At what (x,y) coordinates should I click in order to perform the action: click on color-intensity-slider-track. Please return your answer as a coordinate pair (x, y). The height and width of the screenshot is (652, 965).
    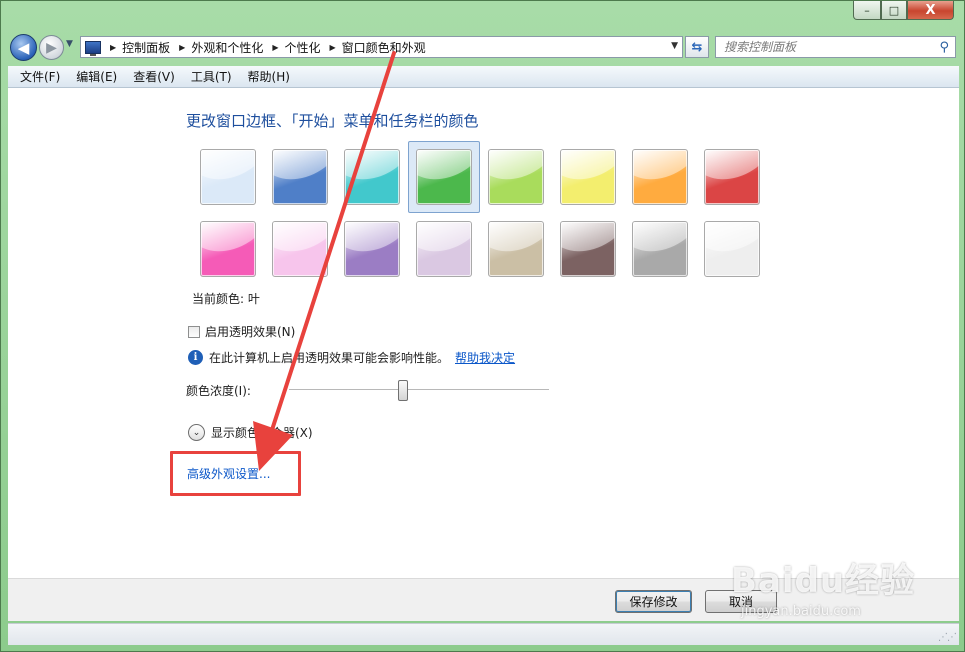
    Looking at the image, I should click on (419, 390).